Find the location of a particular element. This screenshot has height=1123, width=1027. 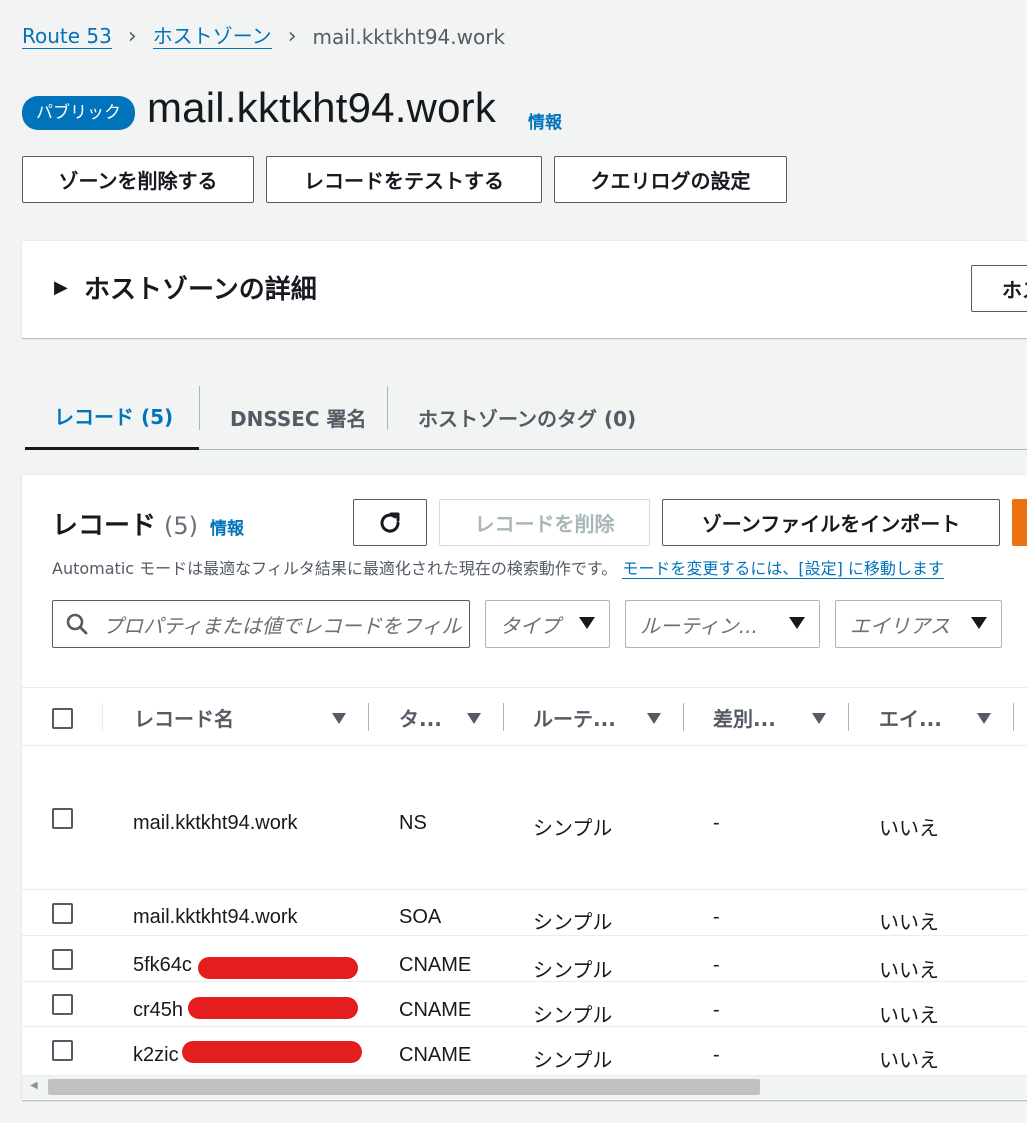

tab-bar: レコード (5) DNSSEC 署名 ホストゾーンのタグ (0) is located at coordinates (526, 417).